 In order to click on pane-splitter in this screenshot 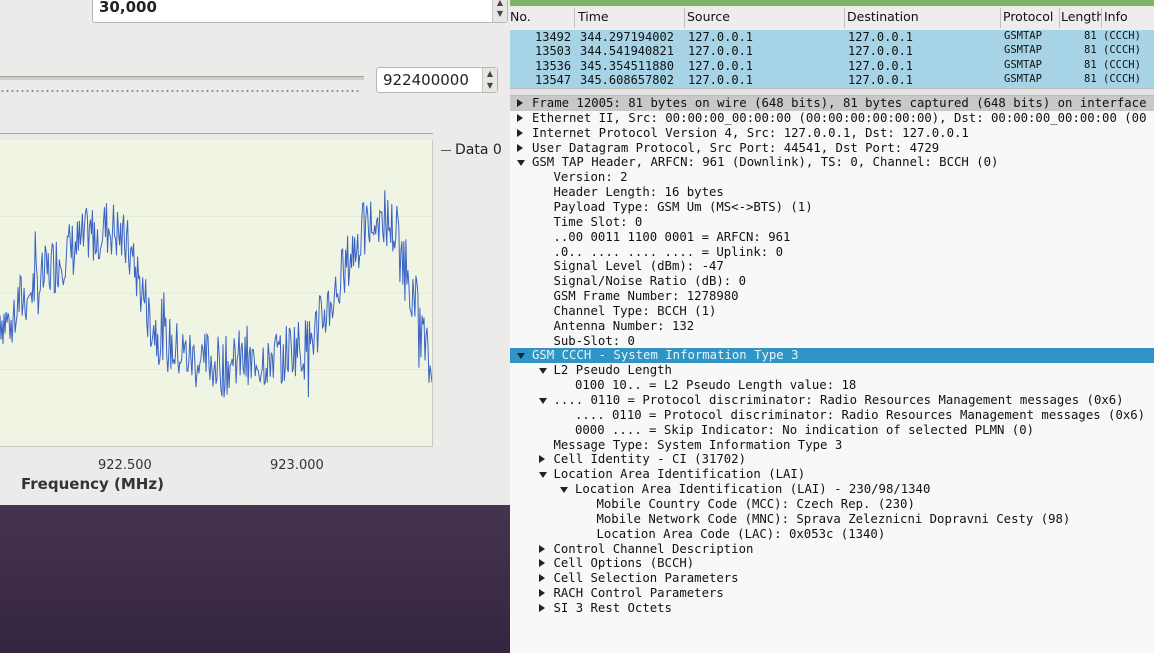, I will do `click(832, 92)`.